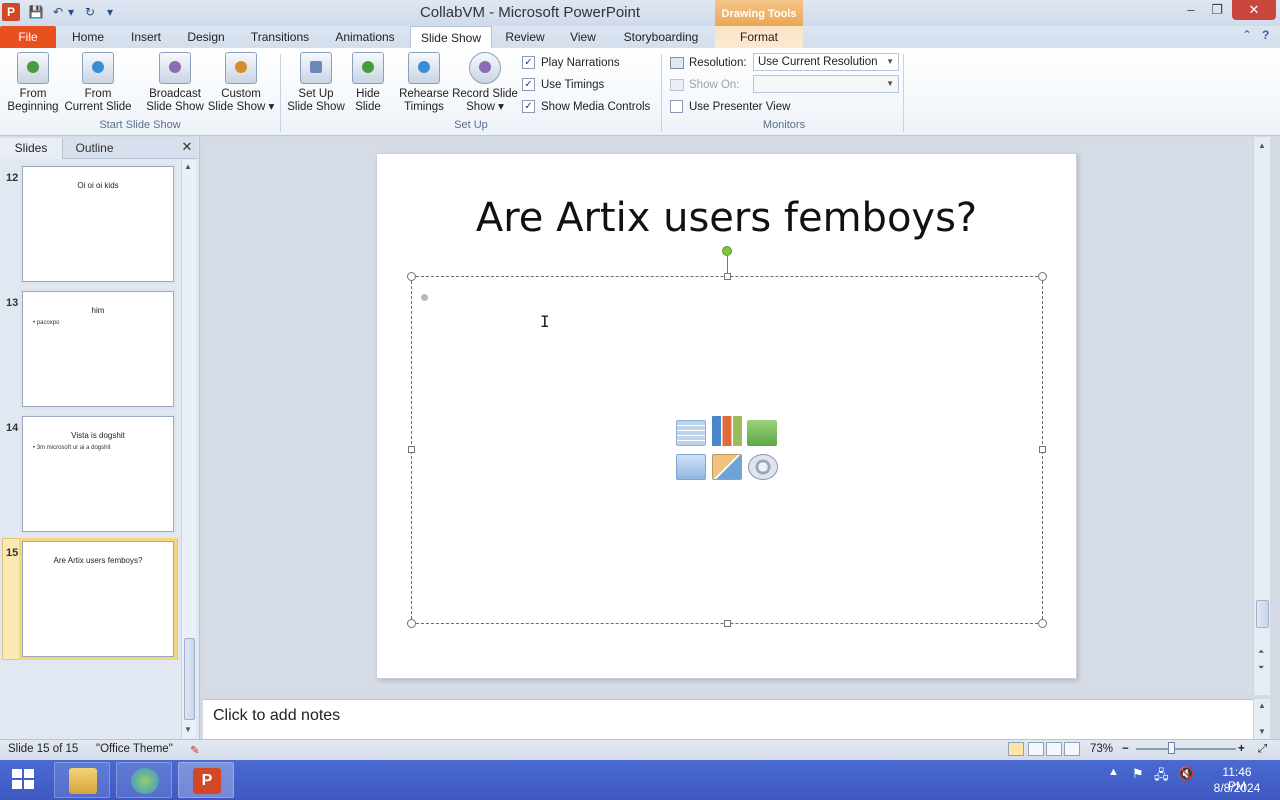  What do you see at coordinates (1237, 788) in the screenshot?
I see `clock-date: 8/8/2024` at bounding box center [1237, 788].